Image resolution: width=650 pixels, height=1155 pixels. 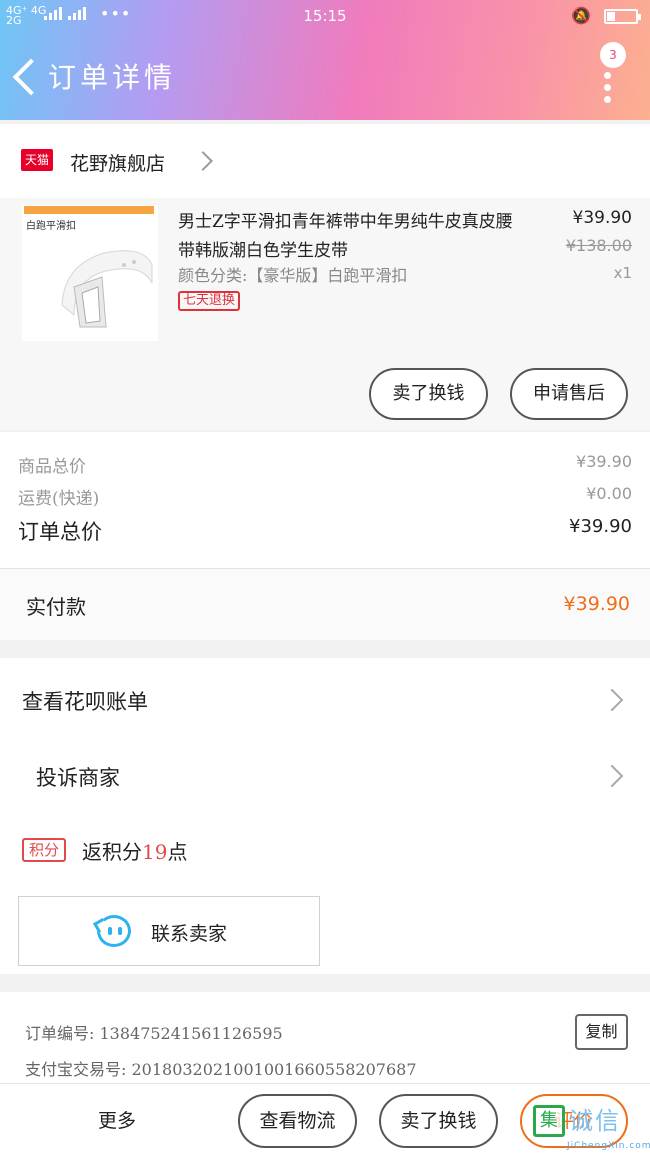 I want to click on huabei-bill-row: 查看花呗账单, so click(x=325, y=702).